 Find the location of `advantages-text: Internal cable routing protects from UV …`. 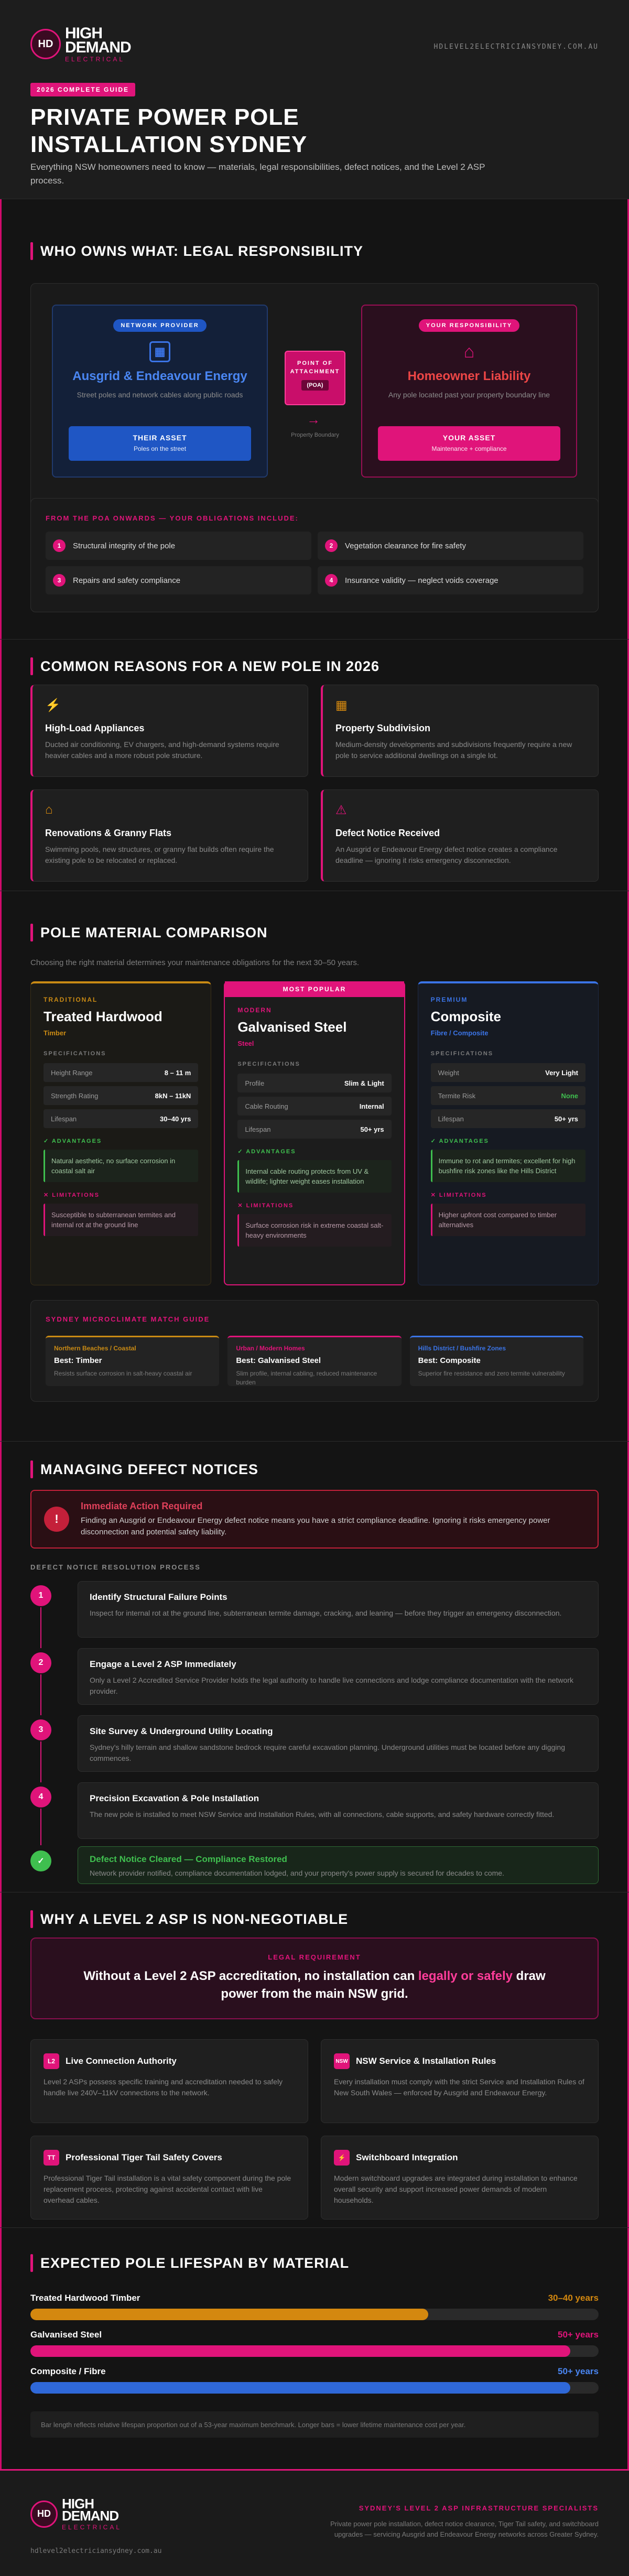

advantages-text: Internal cable routing protects from UV … is located at coordinates (314, 1176).